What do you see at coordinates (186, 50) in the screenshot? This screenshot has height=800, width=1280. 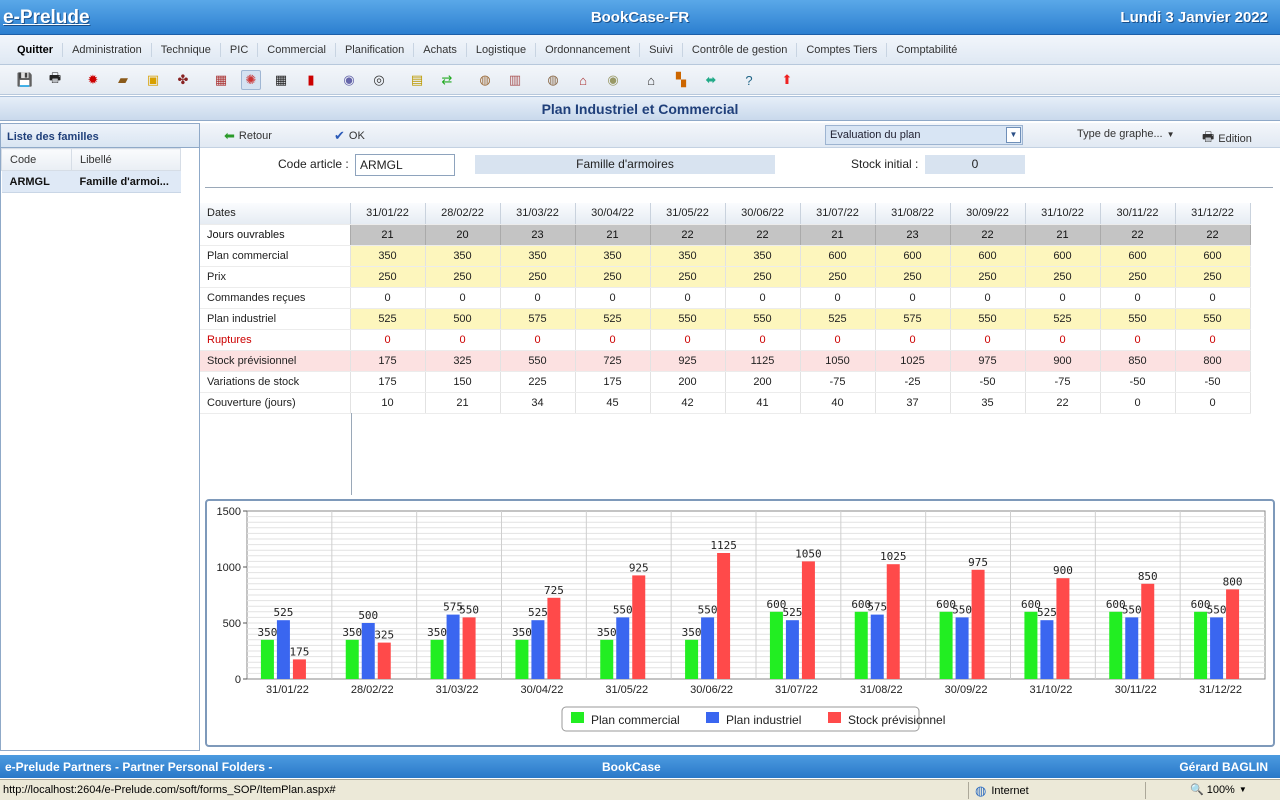 I see `menu-item-2: Technique` at bounding box center [186, 50].